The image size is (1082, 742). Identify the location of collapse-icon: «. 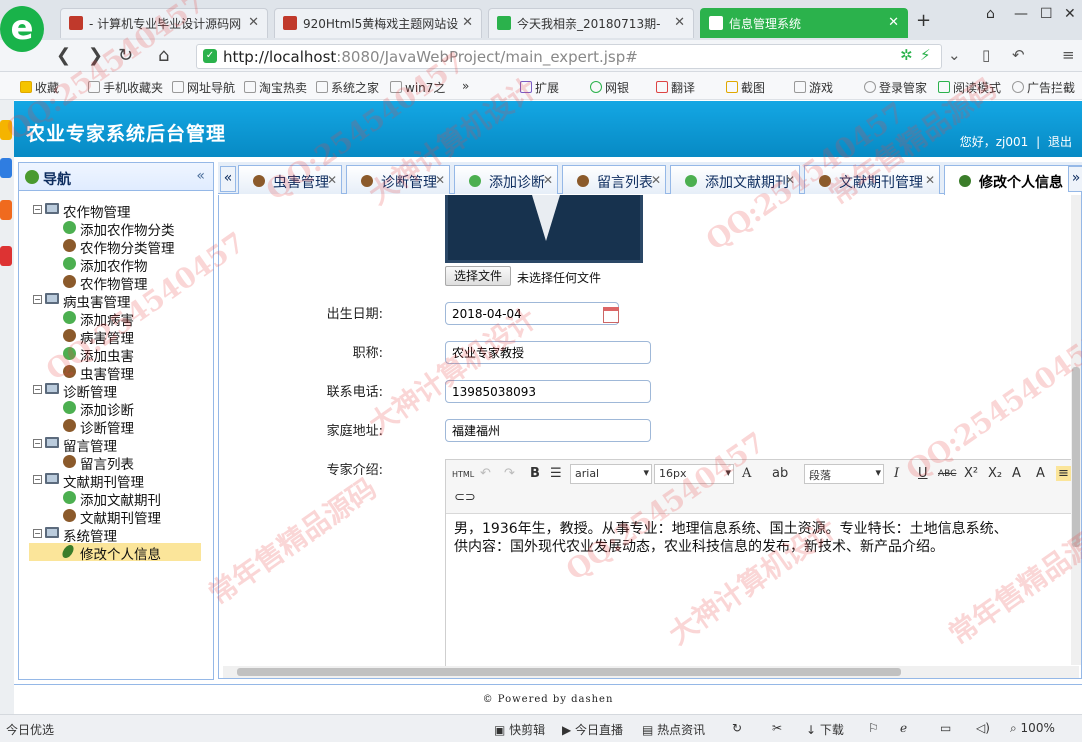
(200, 176).